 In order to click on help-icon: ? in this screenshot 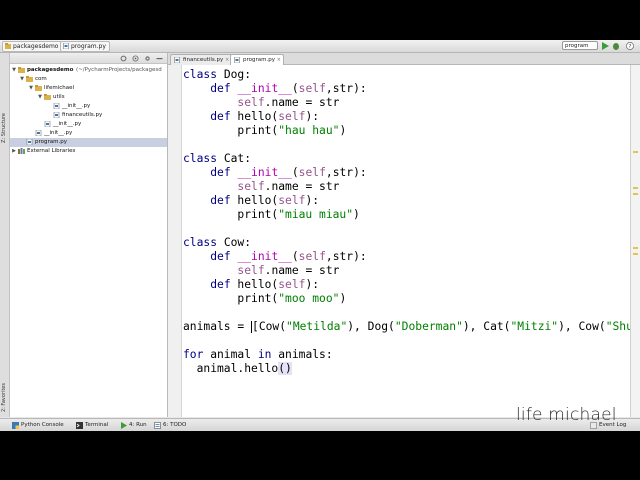, I will do `click(630, 46)`.